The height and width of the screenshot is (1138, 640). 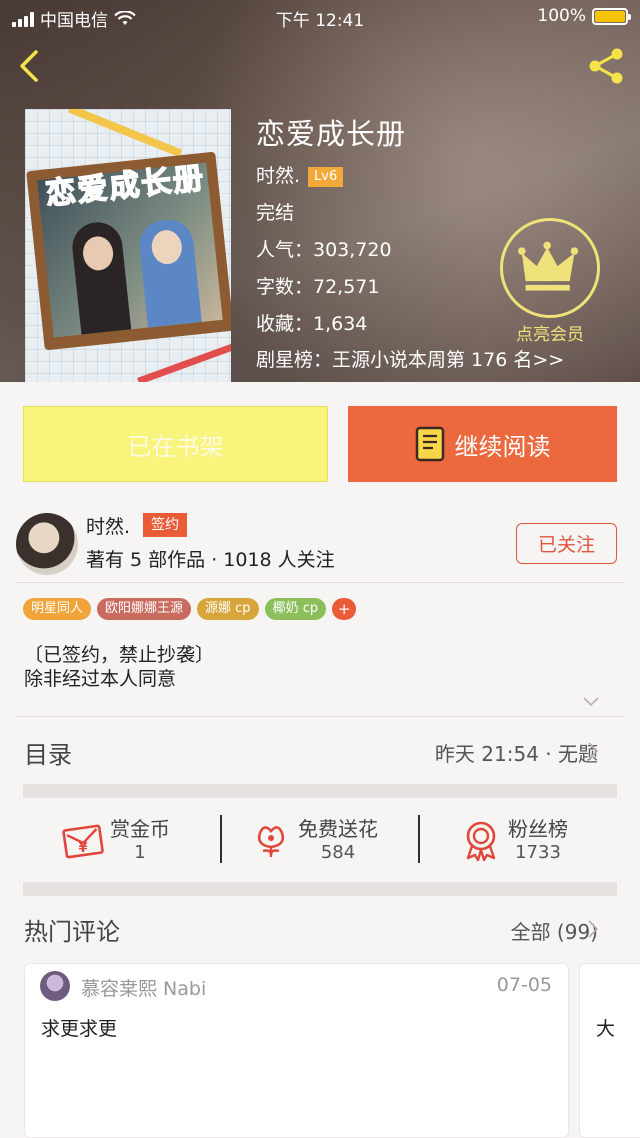 What do you see at coordinates (119, 655) in the screenshot?
I see `description-line: 〔已签约，禁止抄袭〕` at bounding box center [119, 655].